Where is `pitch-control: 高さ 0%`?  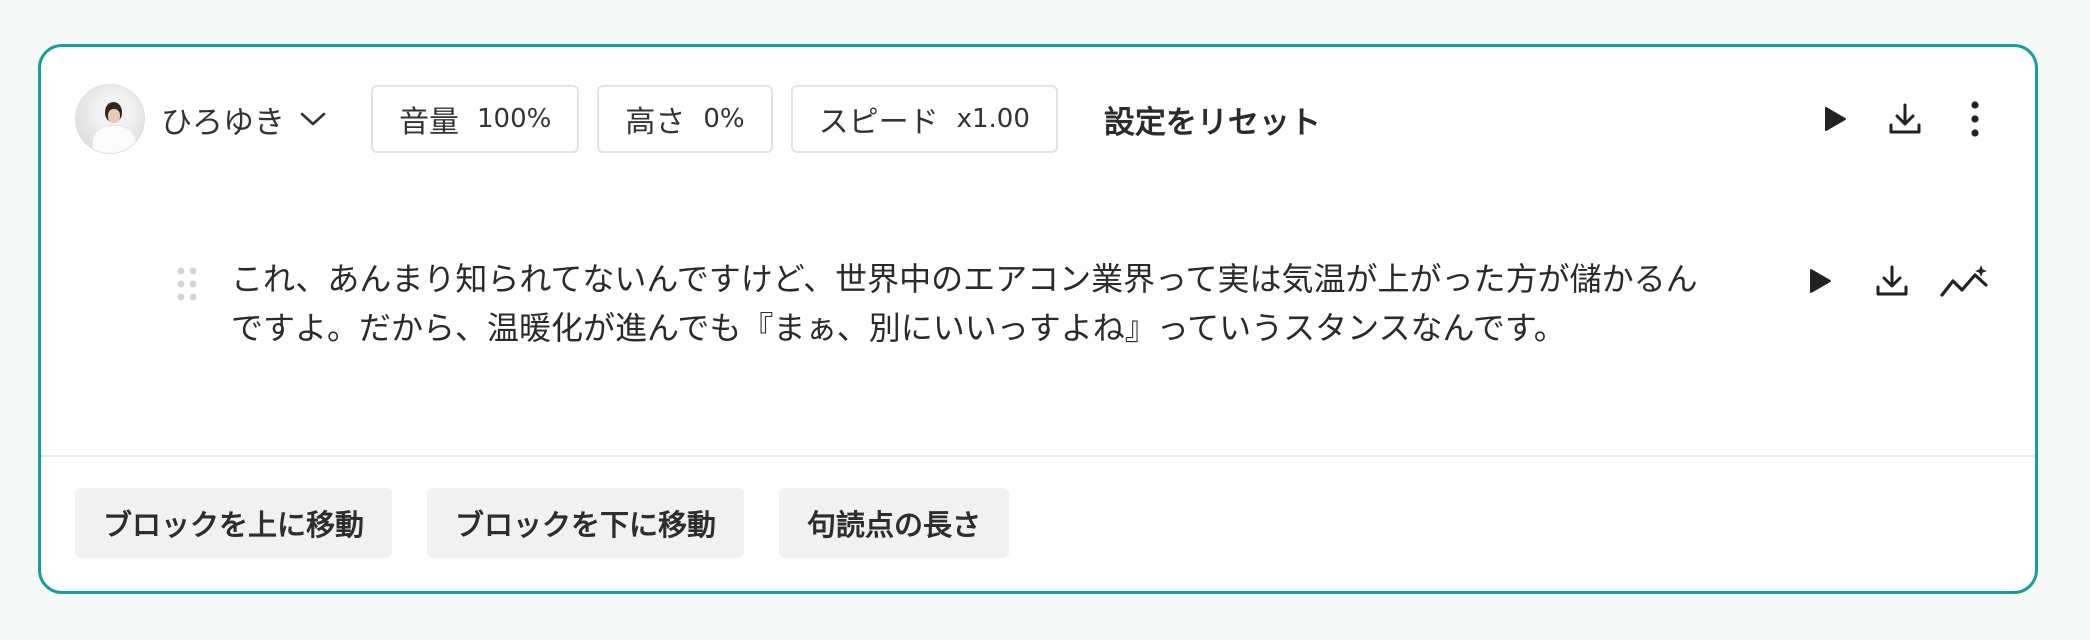
pitch-control: 高さ 0% is located at coordinates (685, 119).